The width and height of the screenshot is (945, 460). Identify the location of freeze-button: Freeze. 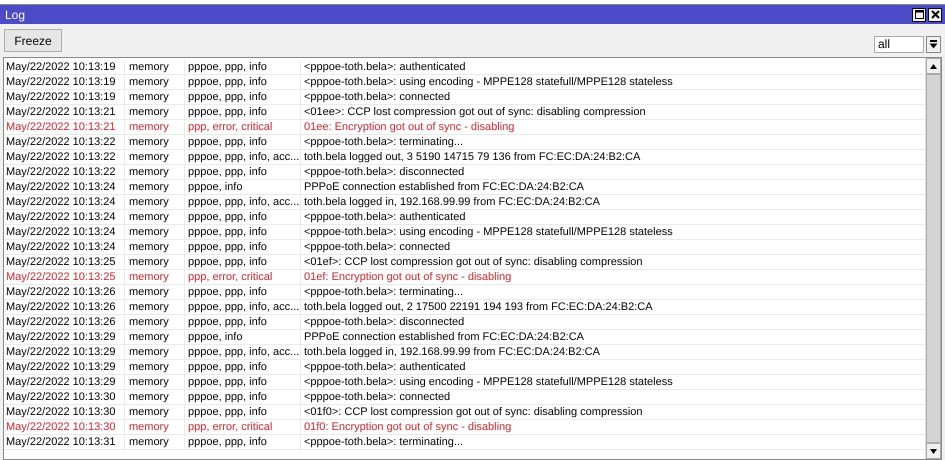
(33, 40).